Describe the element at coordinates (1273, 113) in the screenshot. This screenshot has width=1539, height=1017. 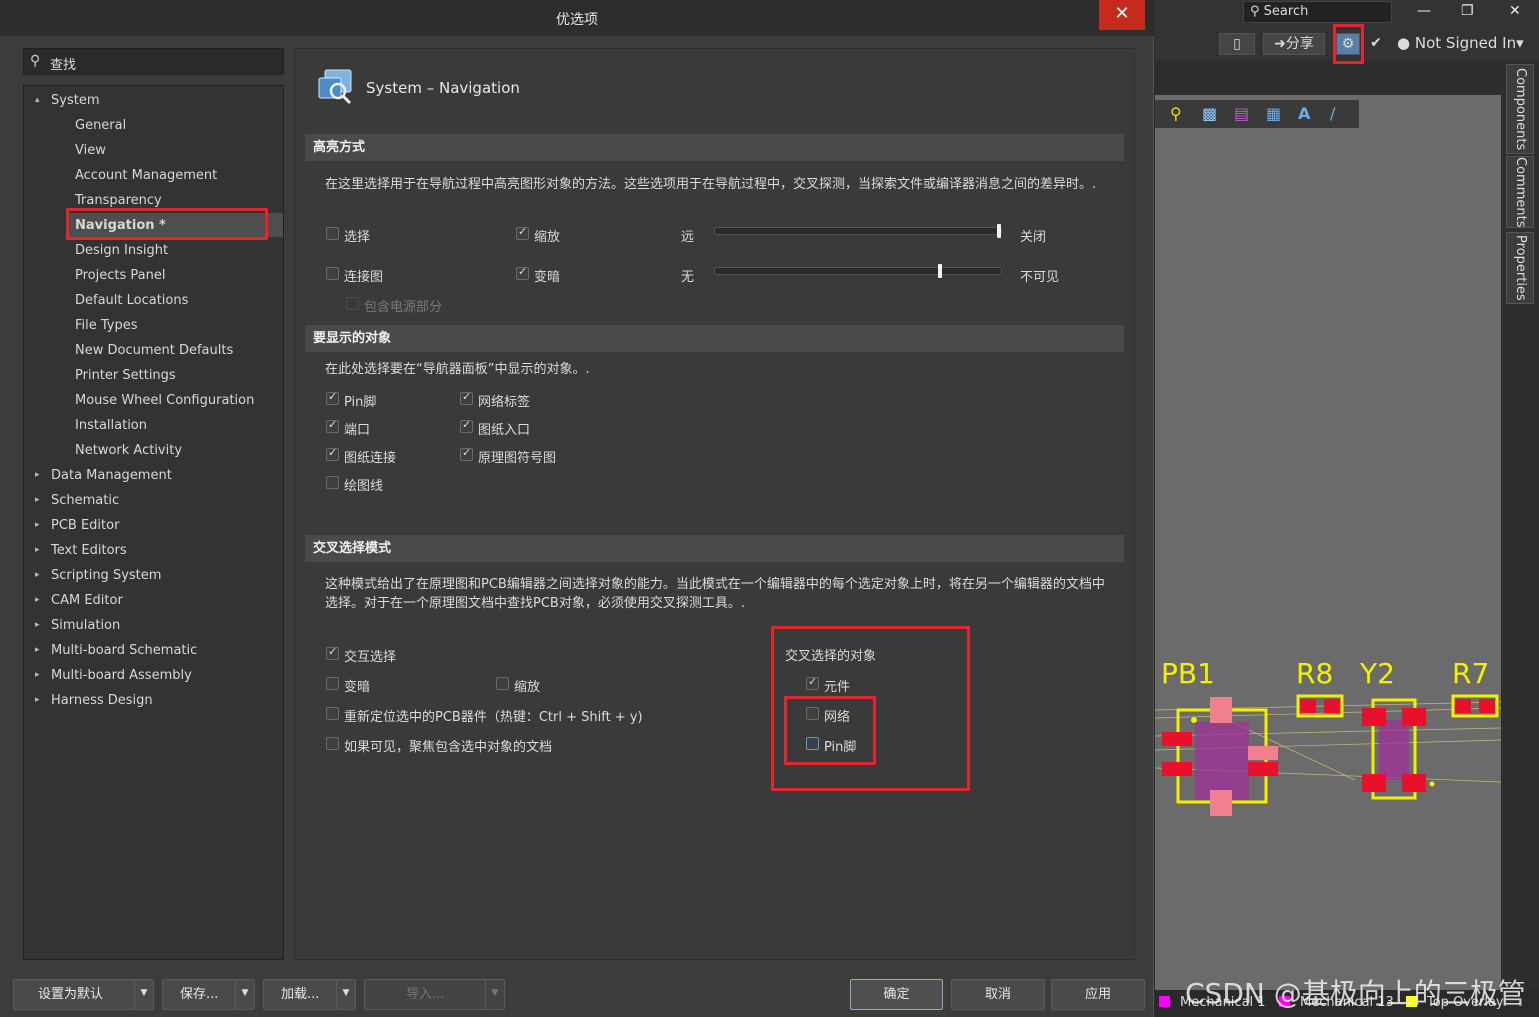
I see `chart-tool-icon: ▦` at that location.